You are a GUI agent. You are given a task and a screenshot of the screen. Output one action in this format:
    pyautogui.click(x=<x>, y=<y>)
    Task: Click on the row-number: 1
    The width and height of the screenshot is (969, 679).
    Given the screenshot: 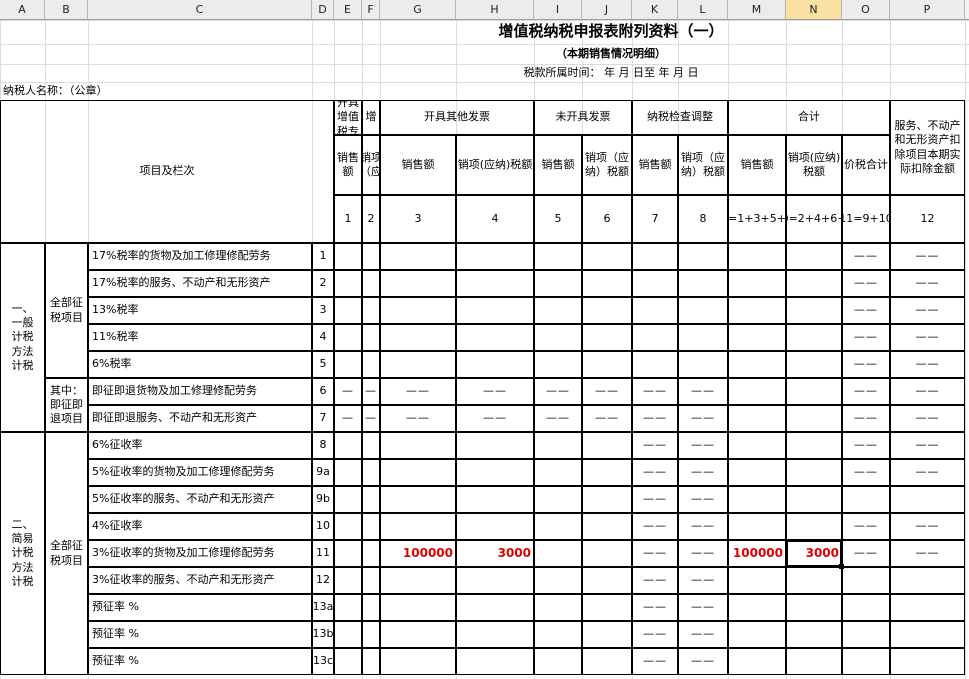 What is the action you would take?
    pyautogui.click(x=323, y=256)
    